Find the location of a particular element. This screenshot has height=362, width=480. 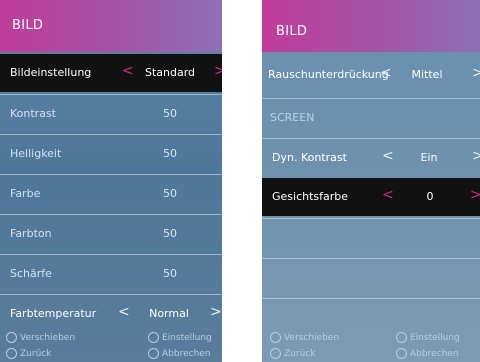

row-label: Schärfe is located at coordinates (31, 273).